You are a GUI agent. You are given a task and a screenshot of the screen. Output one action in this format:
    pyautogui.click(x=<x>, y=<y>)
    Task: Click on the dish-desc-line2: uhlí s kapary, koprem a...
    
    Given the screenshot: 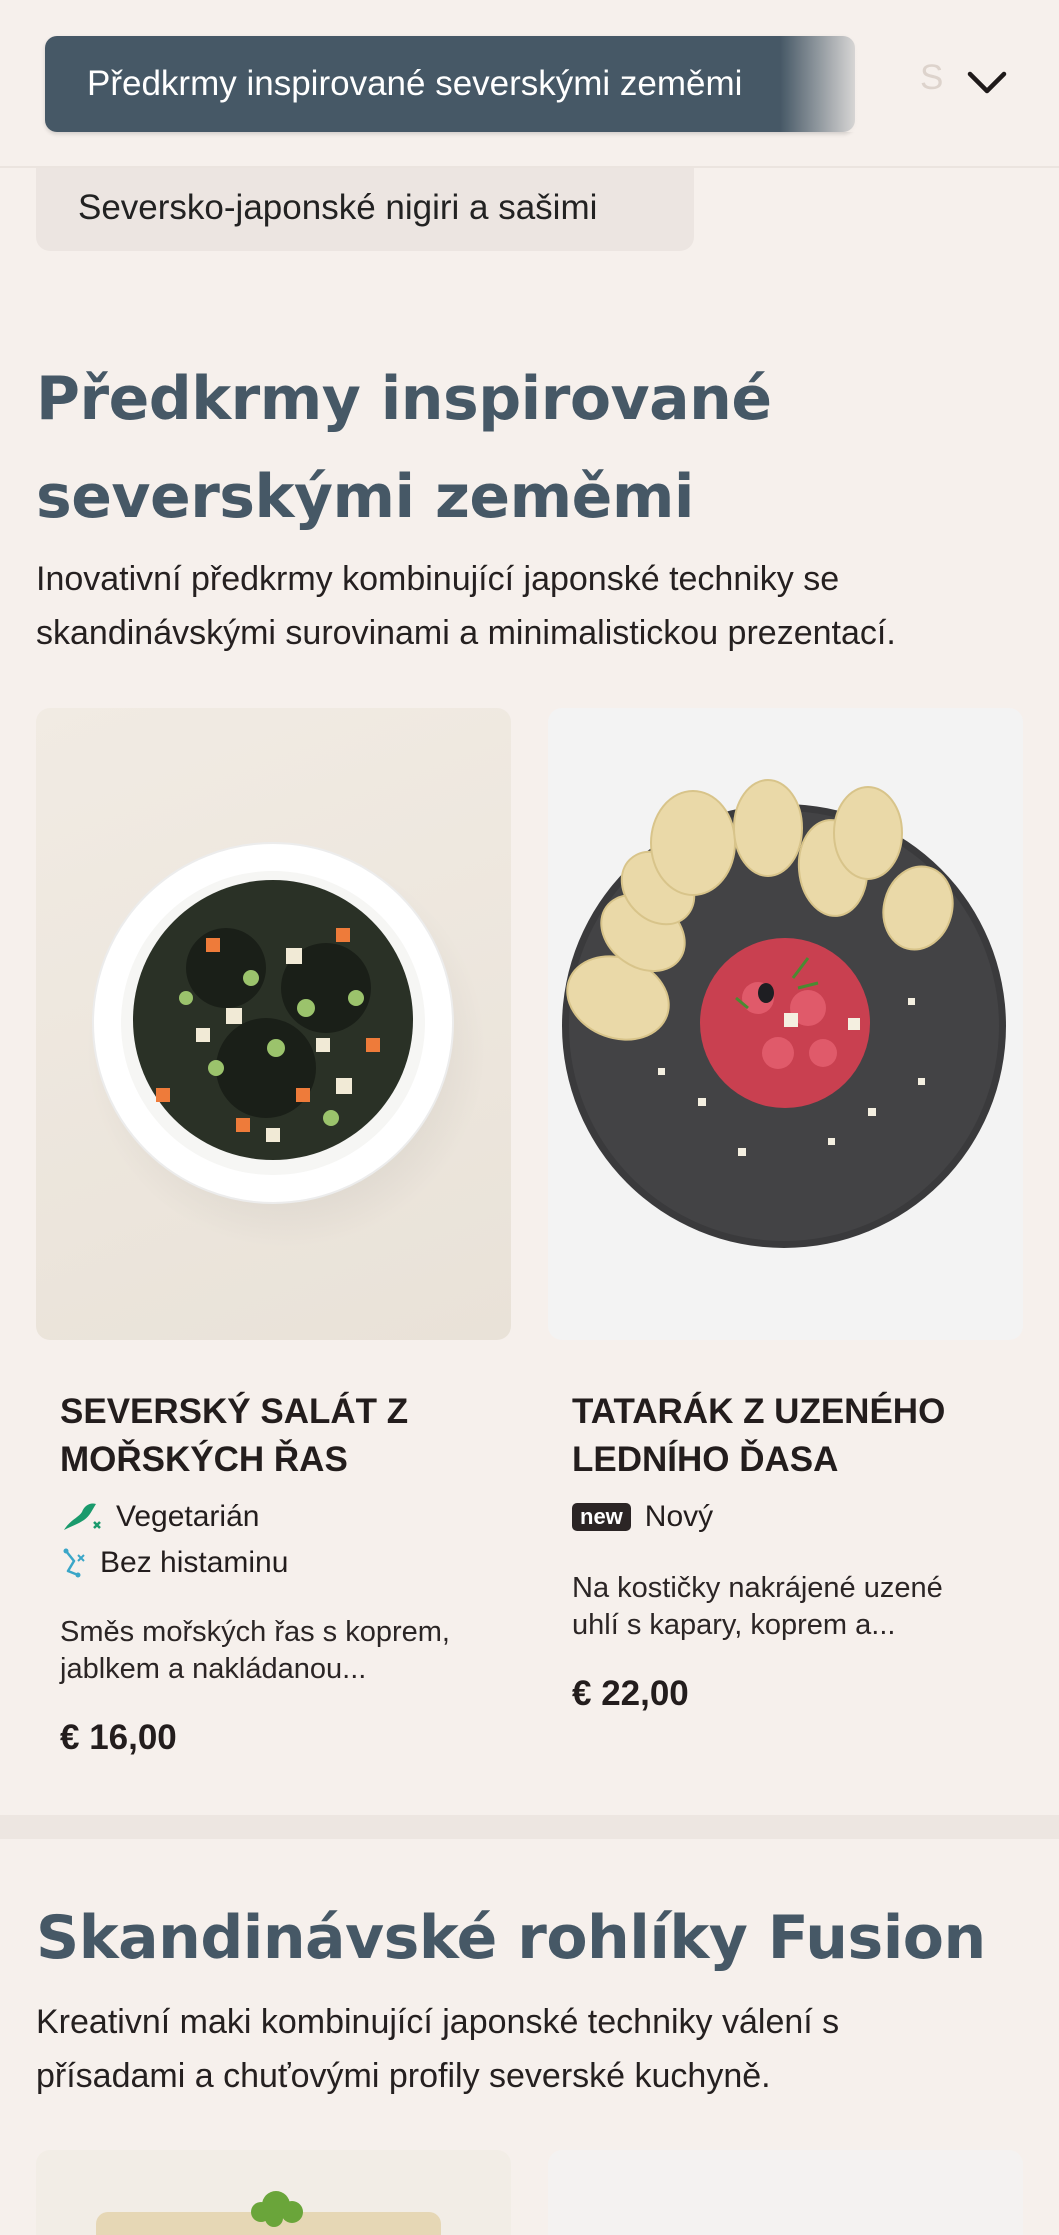 What is the action you would take?
    pyautogui.click(x=734, y=1625)
    